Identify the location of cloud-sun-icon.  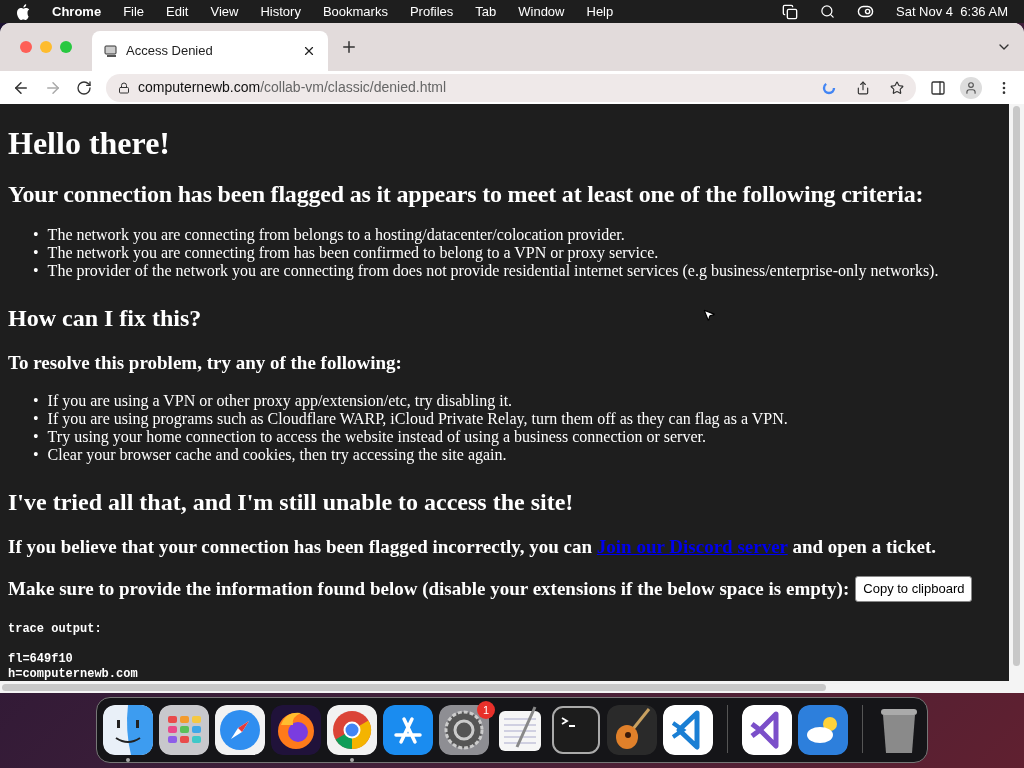
(823, 730).